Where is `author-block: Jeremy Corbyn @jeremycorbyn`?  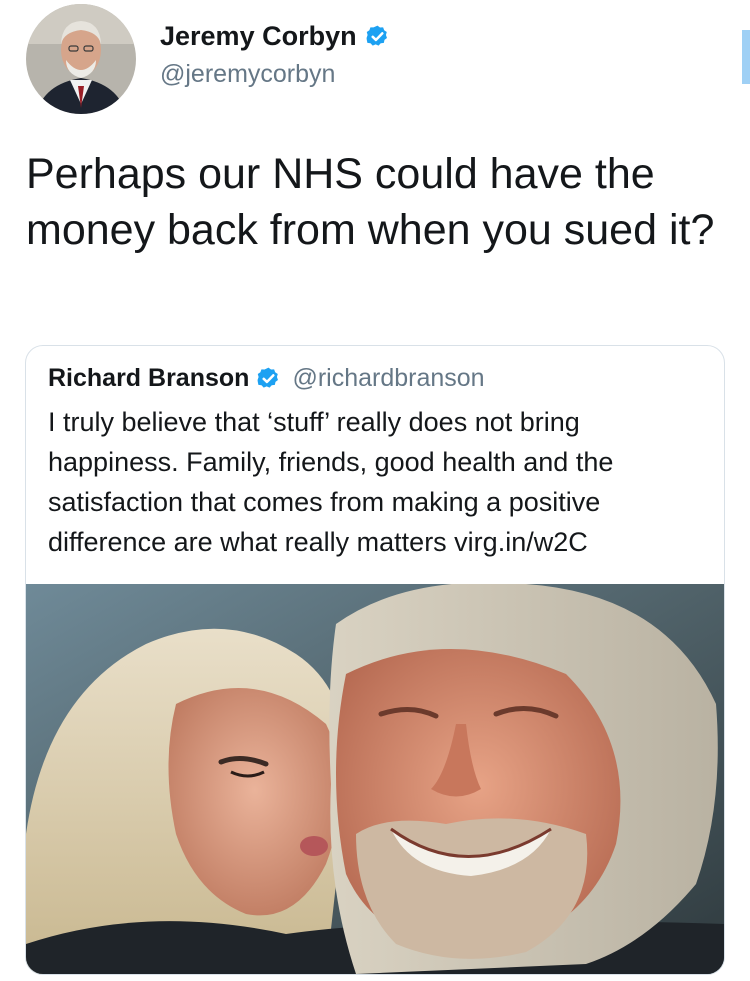
author-block: Jeremy Corbyn @jeremycorbyn is located at coordinates (275, 55).